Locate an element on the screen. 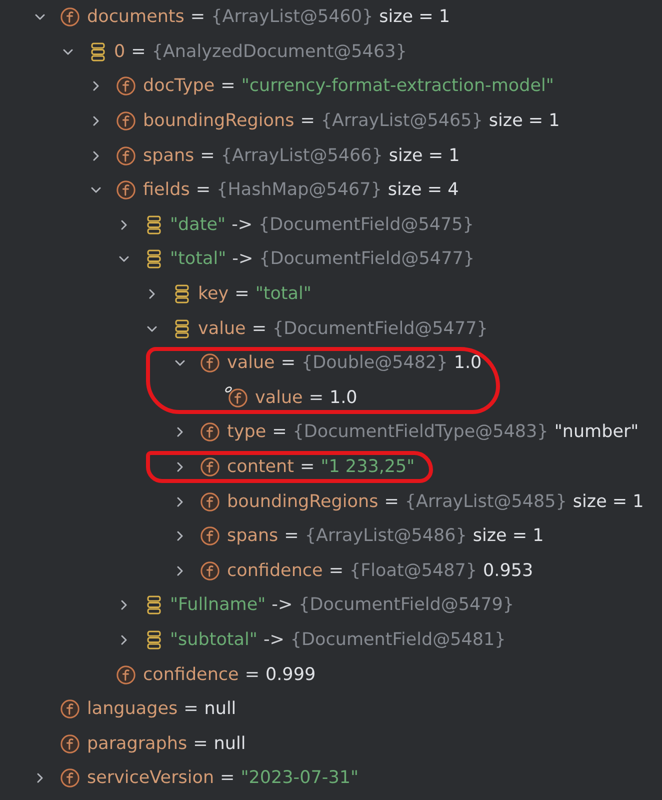 The width and height of the screenshot is (662, 800). variable-name: documents is located at coordinates (135, 17).